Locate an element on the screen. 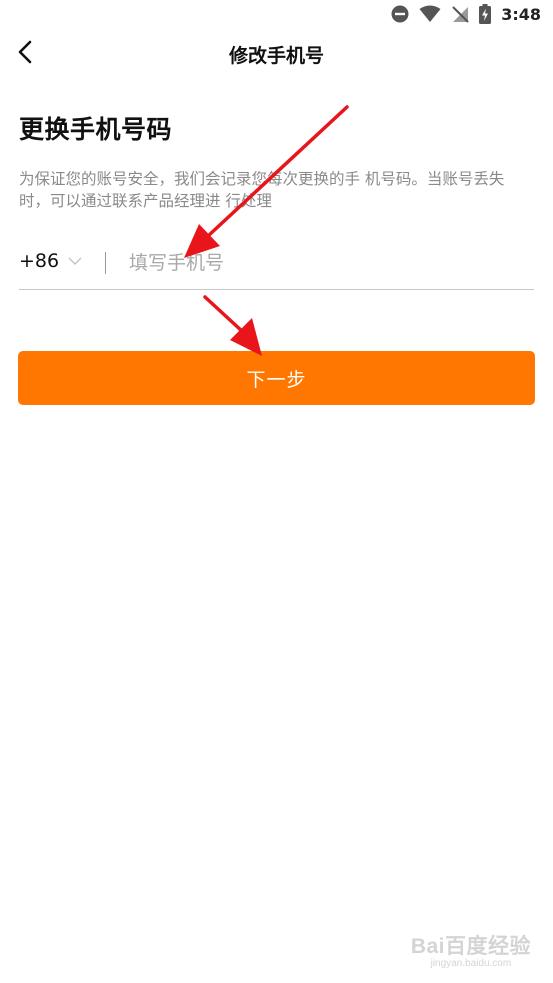 The image size is (553, 983). phone-number-input is located at coordinates (319, 263).